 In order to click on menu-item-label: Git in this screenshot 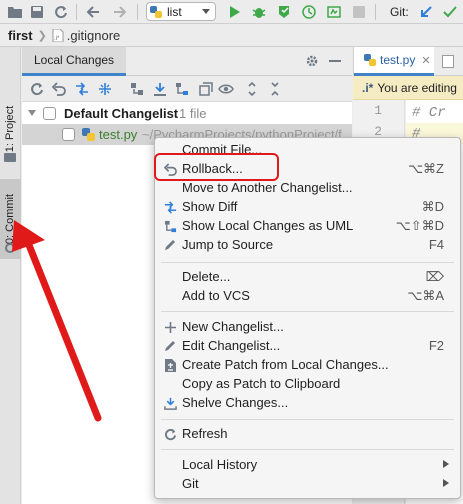, I will do `click(190, 483)`.